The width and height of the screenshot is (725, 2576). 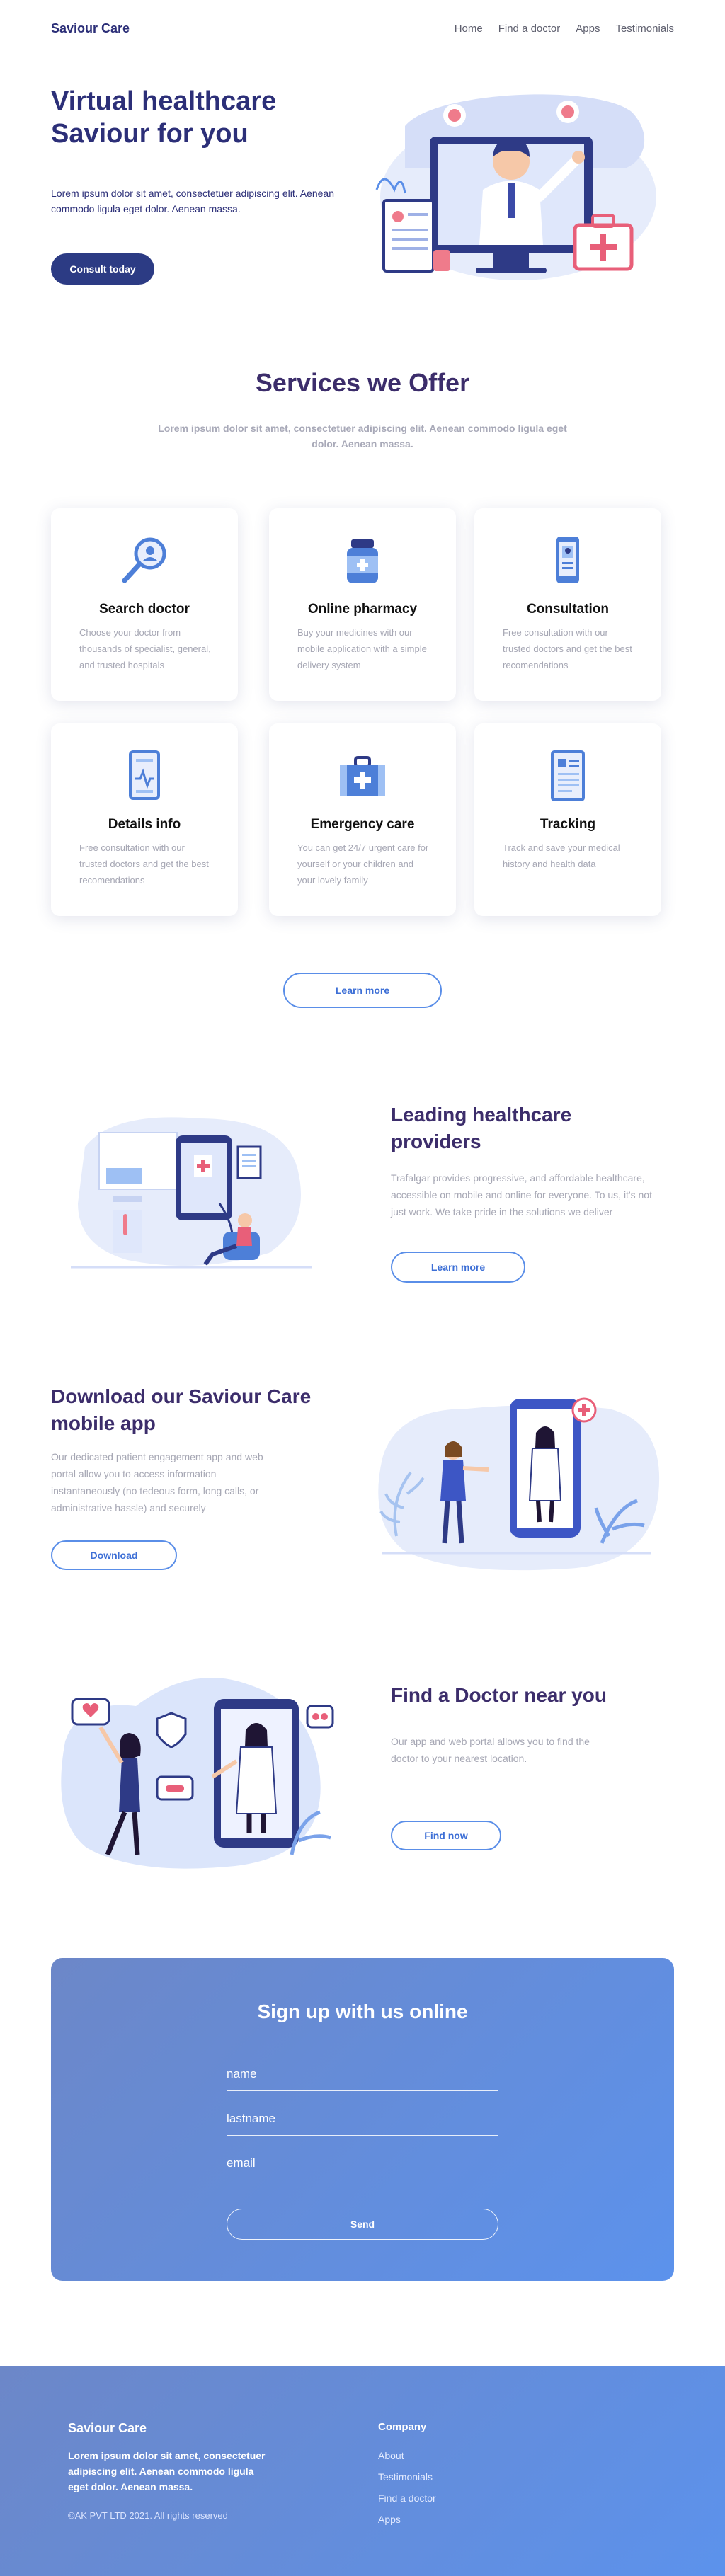 What do you see at coordinates (519, 1484) in the screenshot?
I see `download-illustration` at bounding box center [519, 1484].